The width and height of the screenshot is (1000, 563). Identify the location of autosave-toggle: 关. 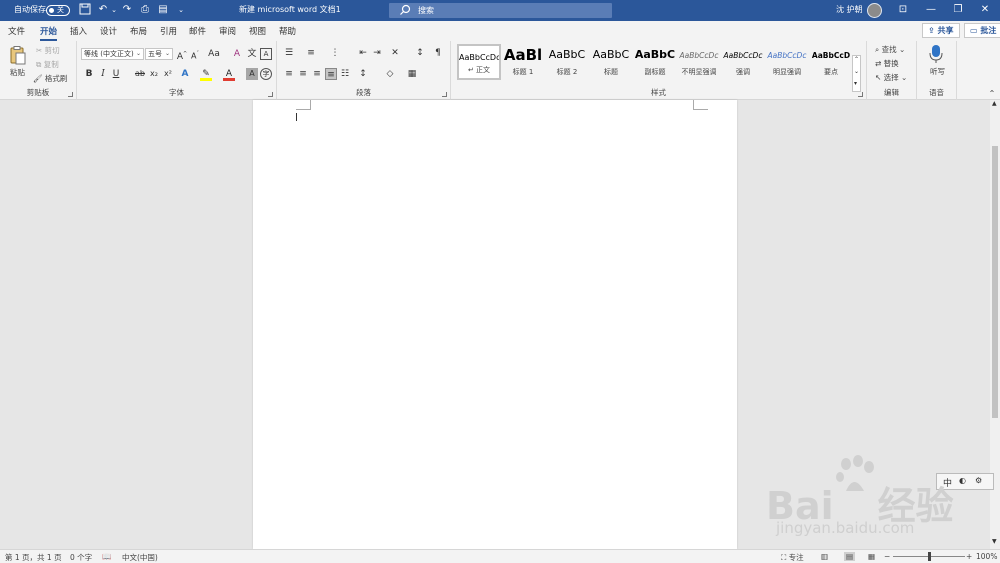
(58, 10).